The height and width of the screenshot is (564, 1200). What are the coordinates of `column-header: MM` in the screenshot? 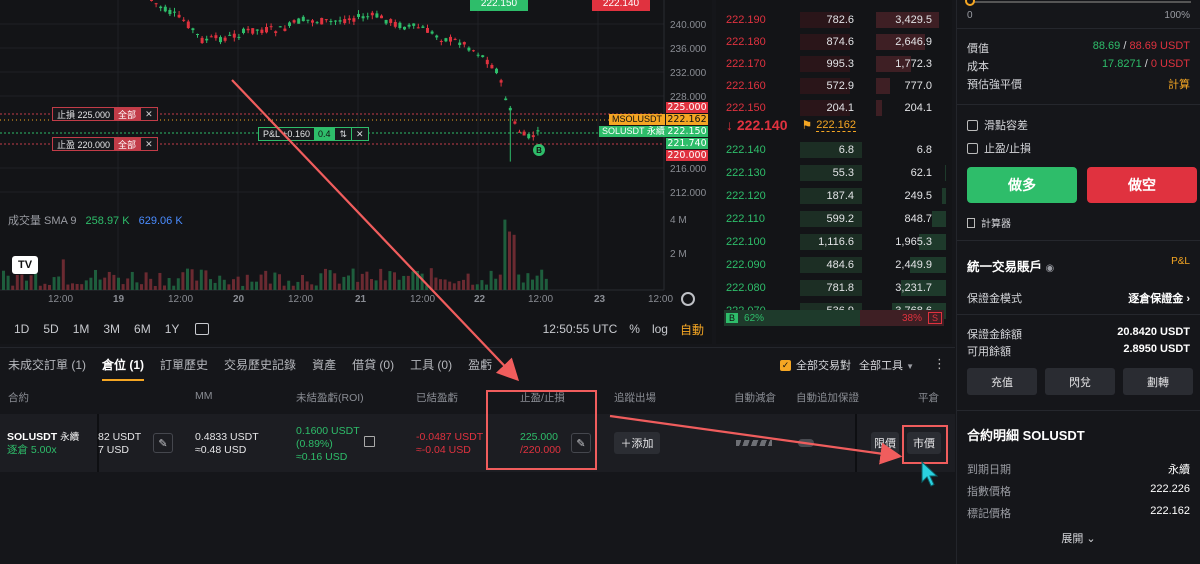 It's located at (204, 396).